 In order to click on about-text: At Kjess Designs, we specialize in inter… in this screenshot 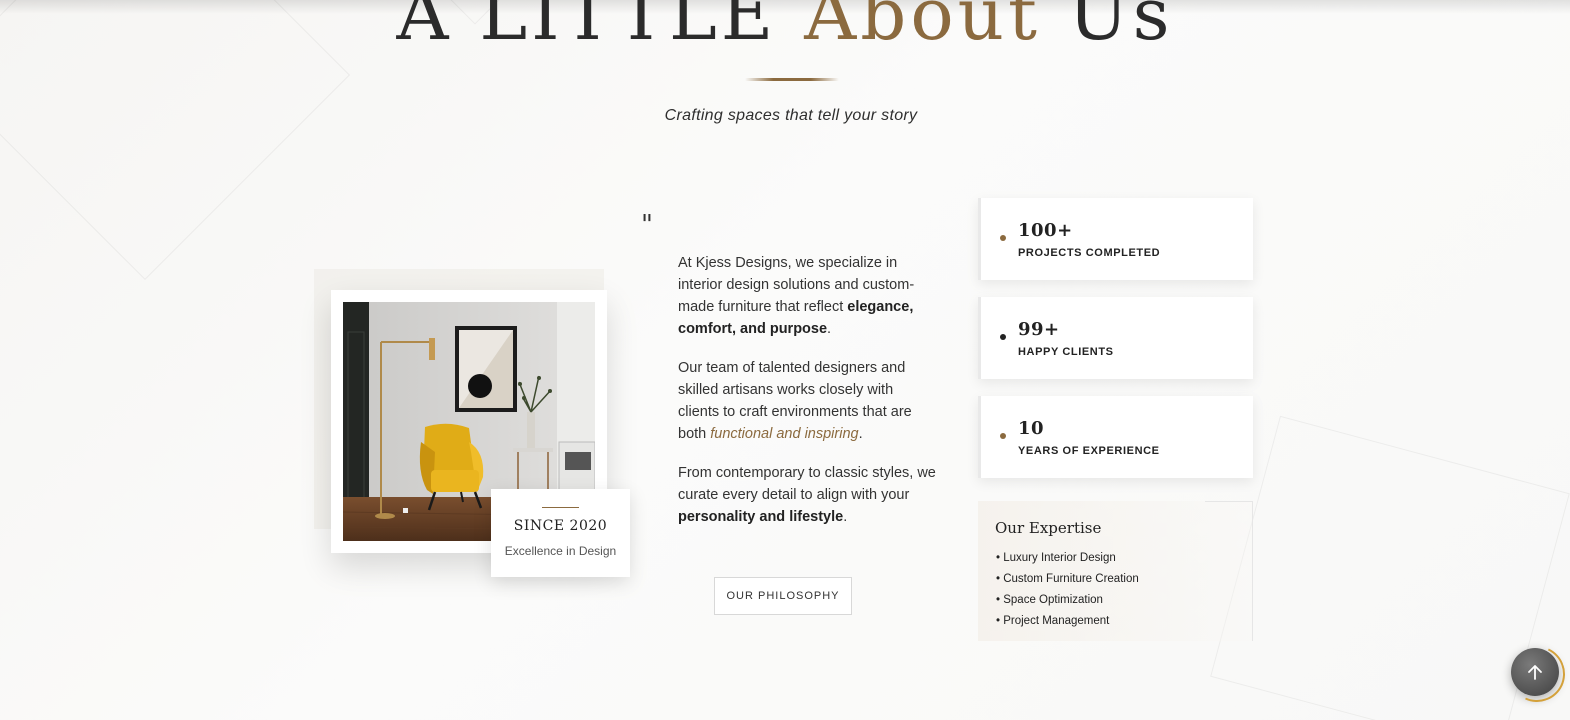, I will do `click(808, 398)`.